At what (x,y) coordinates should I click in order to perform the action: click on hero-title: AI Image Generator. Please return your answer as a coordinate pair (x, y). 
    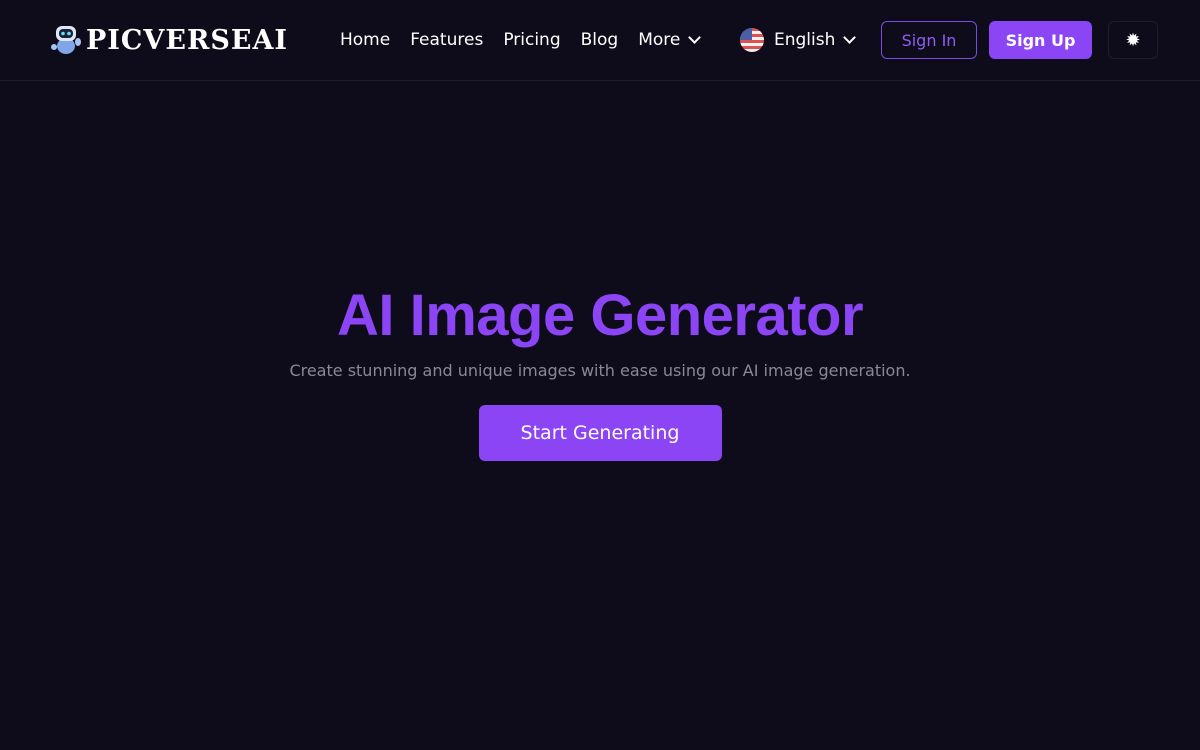
    Looking at the image, I should click on (600, 315).